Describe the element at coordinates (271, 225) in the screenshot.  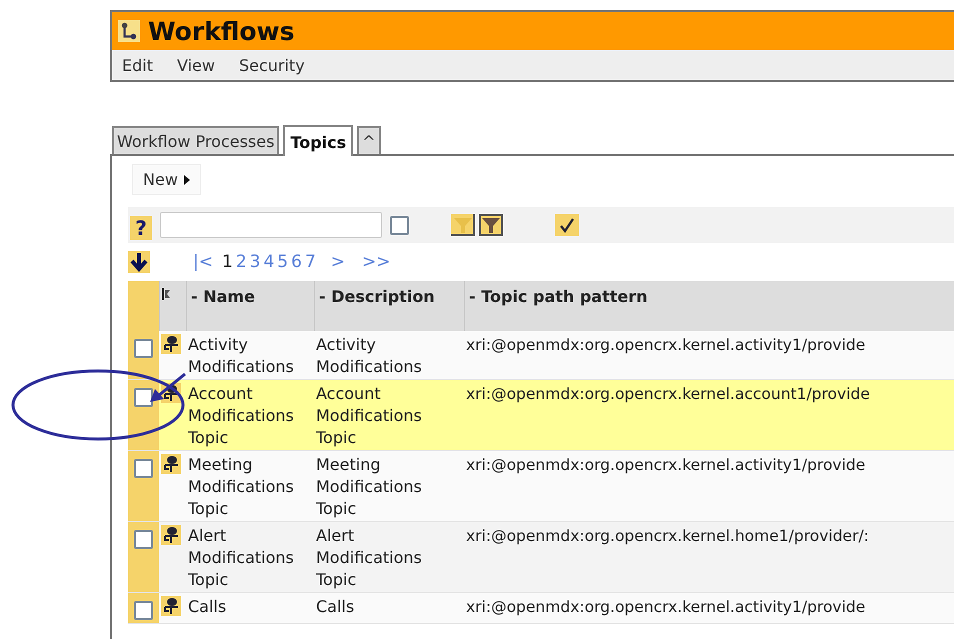
I see `search-field` at that location.